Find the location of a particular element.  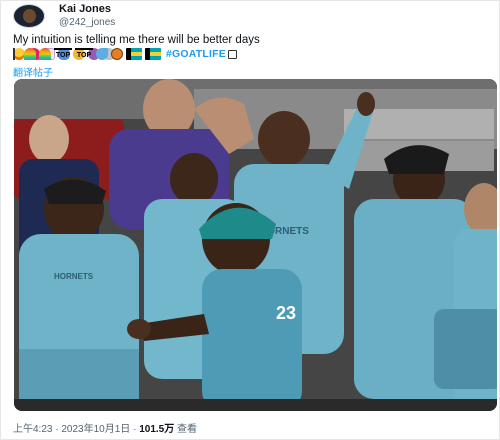

emoji-line-2: TOP TOP #GOATLIFE is located at coordinates (253, 54).